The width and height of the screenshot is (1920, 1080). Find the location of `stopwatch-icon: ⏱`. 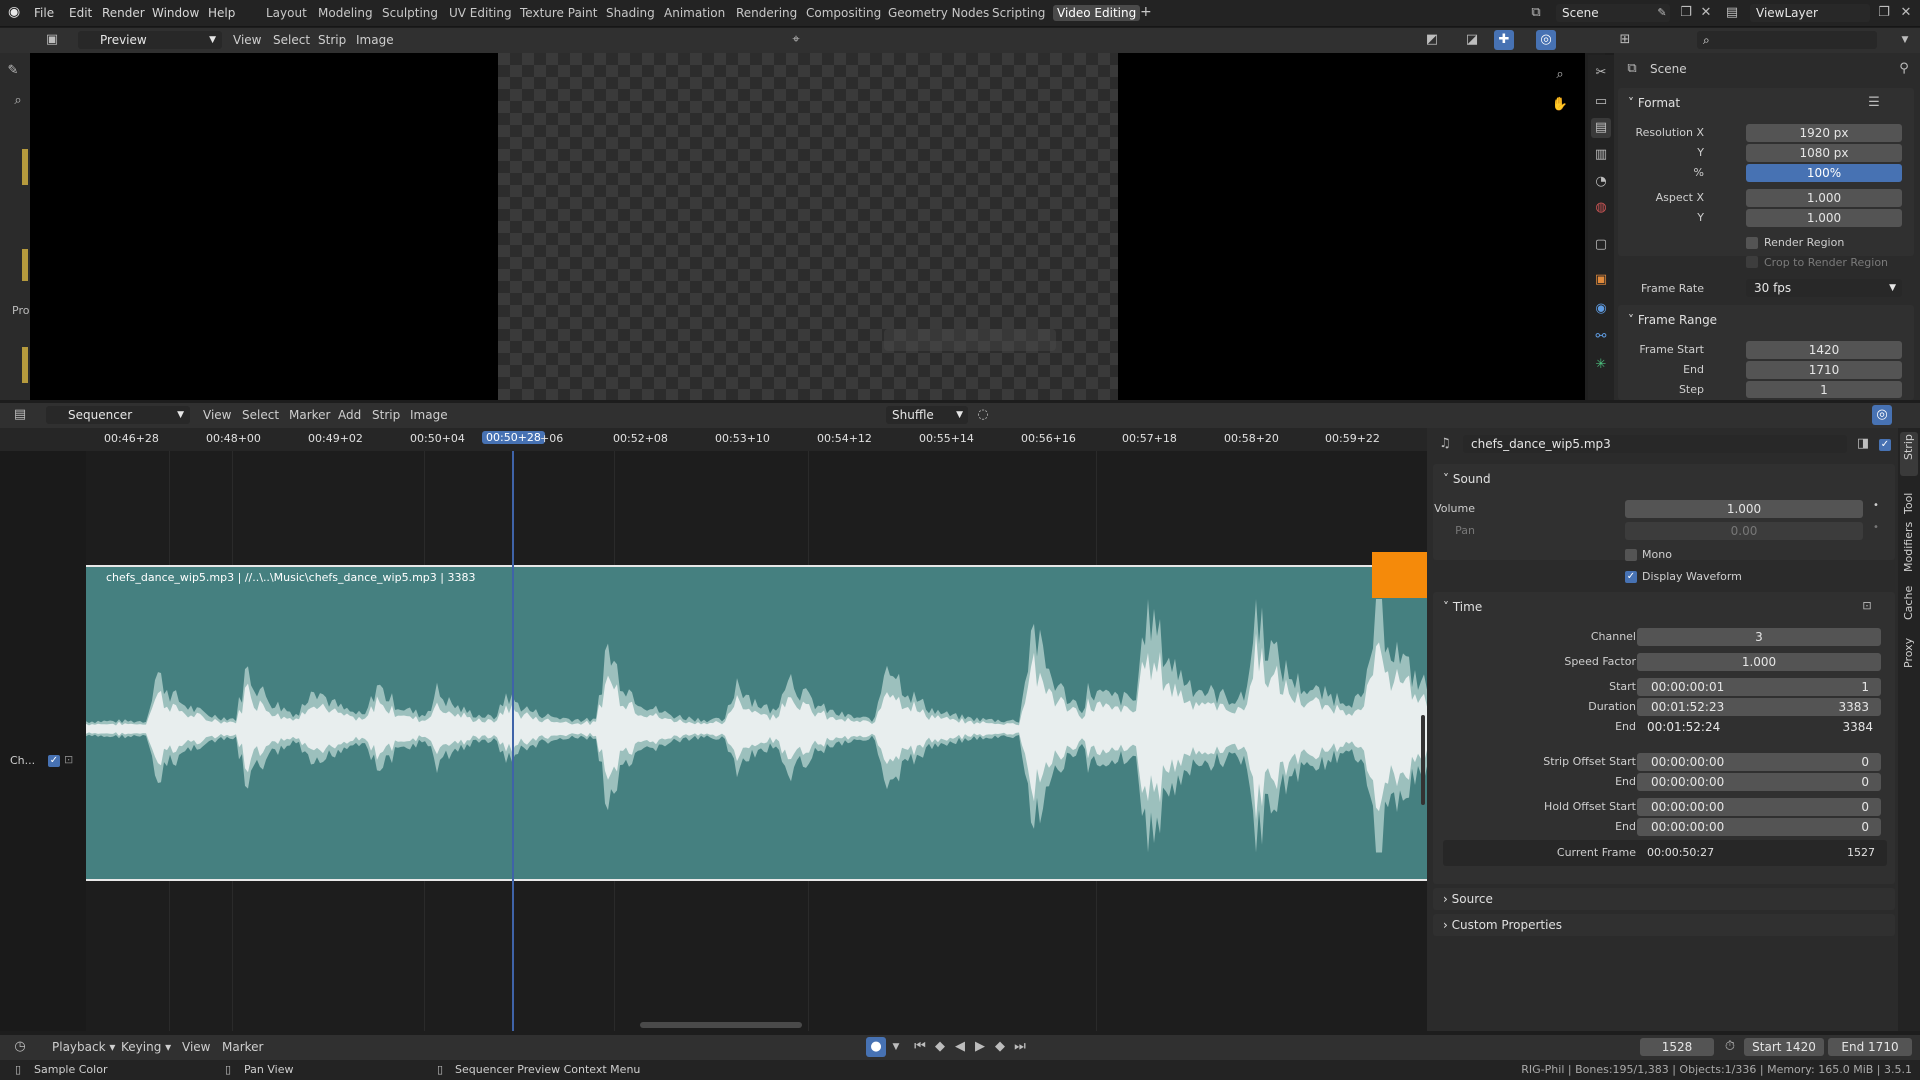

stopwatch-icon: ⏱ is located at coordinates (1730, 1047).